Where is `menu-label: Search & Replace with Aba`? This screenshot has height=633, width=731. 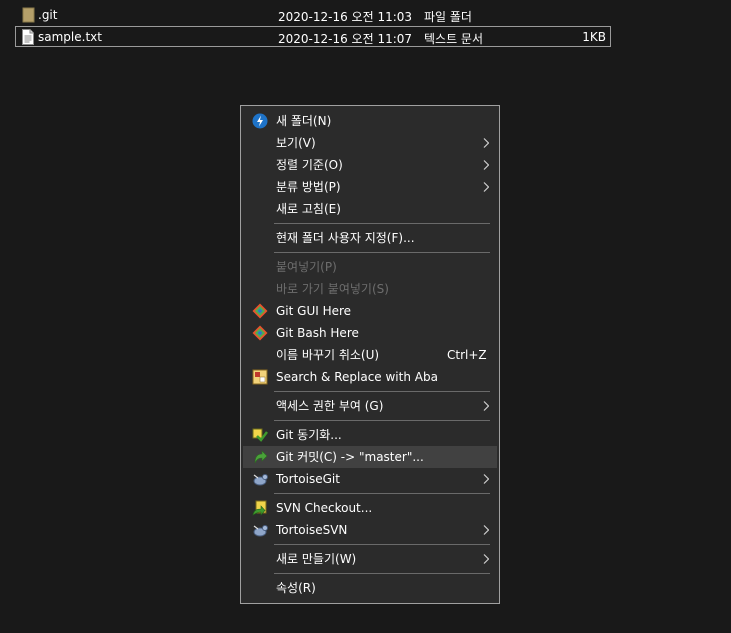
menu-label: Search & Replace with Aba is located at coordinates (357, 377).